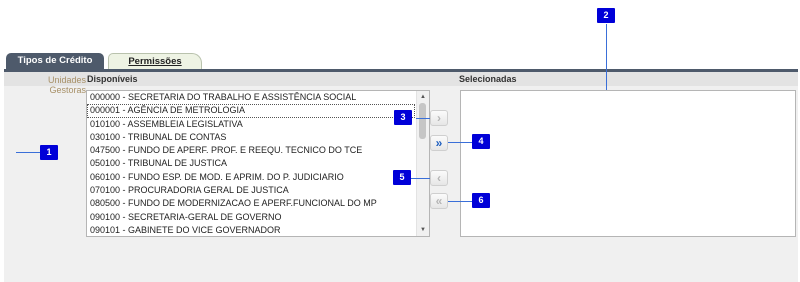 The width and height of the screenshot is (800, 282). Describe the element at coordinates (55, 61) in the screenshot. I see `tab-tipos-de-credito: Tipos de Crédito` at that location.